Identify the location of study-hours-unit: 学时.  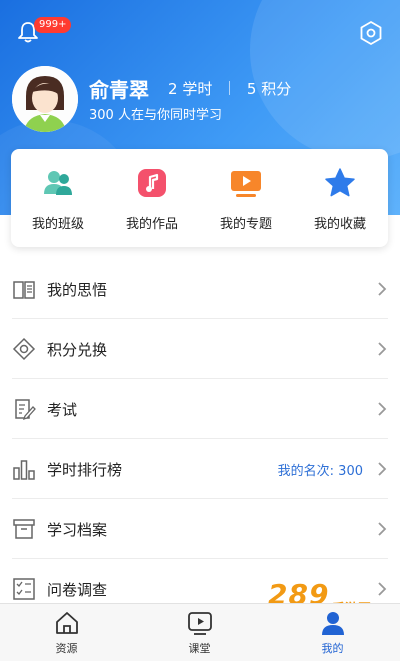
(197, 89).